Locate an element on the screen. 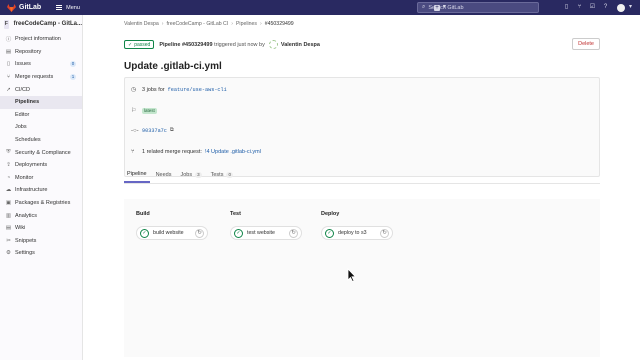 This screenshot has width=640, height=360. sidebar-item-label: Deployments is located at coordinates (31, 165).